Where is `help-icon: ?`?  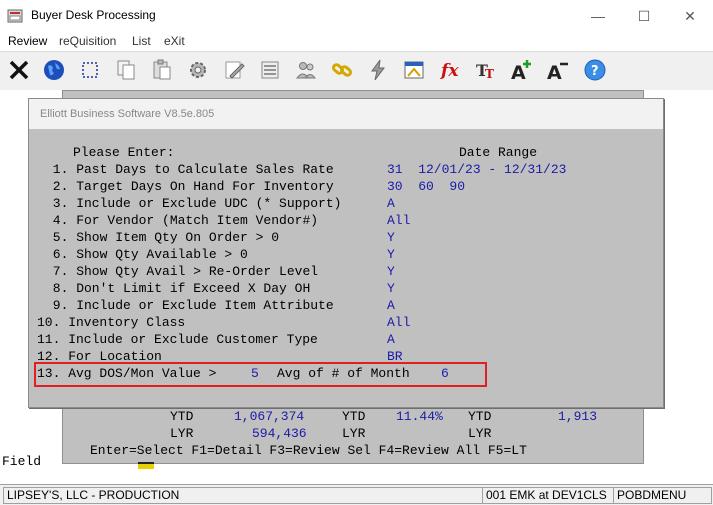 help-icon: ? is located at coordinates (595, 70).